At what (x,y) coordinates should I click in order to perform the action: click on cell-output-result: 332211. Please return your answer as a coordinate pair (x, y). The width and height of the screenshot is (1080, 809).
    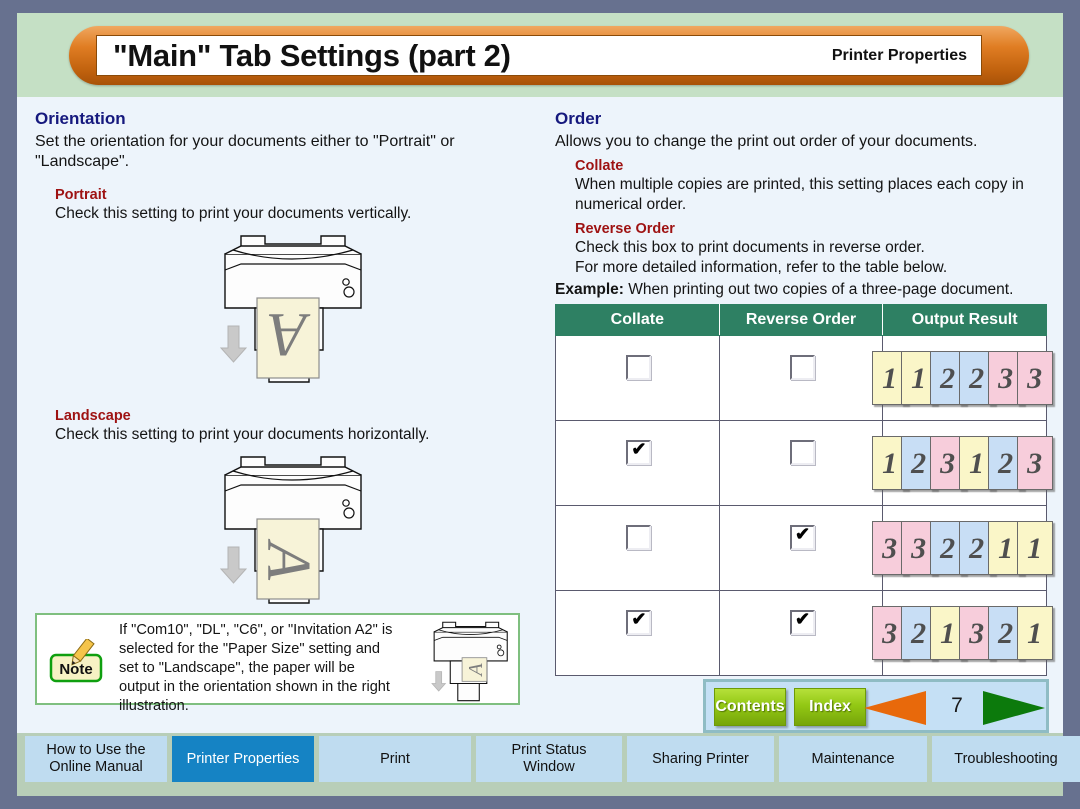
    Looking at the image, I should click on (962, 548).